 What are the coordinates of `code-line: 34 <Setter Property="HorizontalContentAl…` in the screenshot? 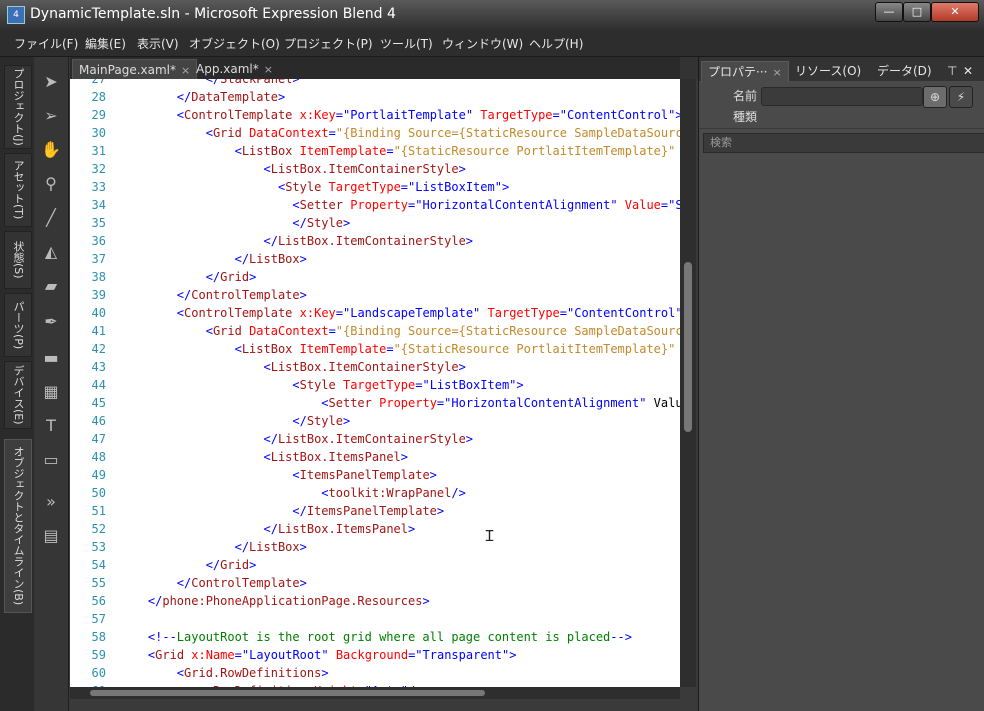 It's located at (375, 205).